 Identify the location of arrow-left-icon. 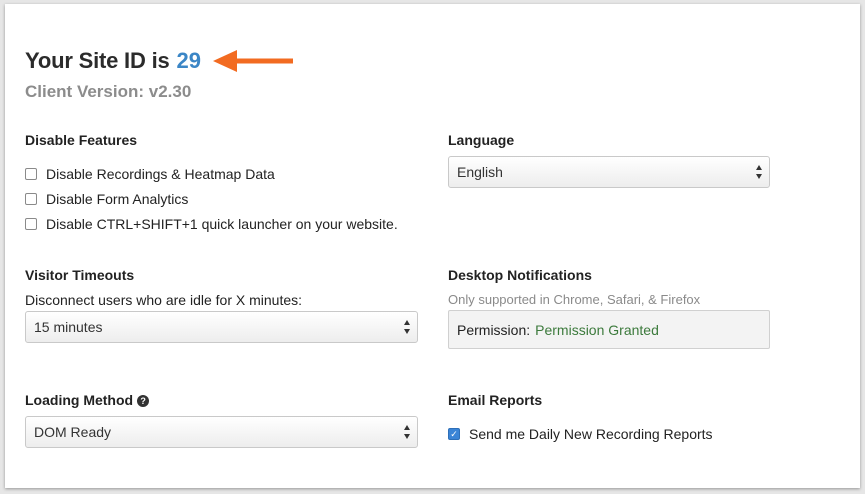
(253, 61).